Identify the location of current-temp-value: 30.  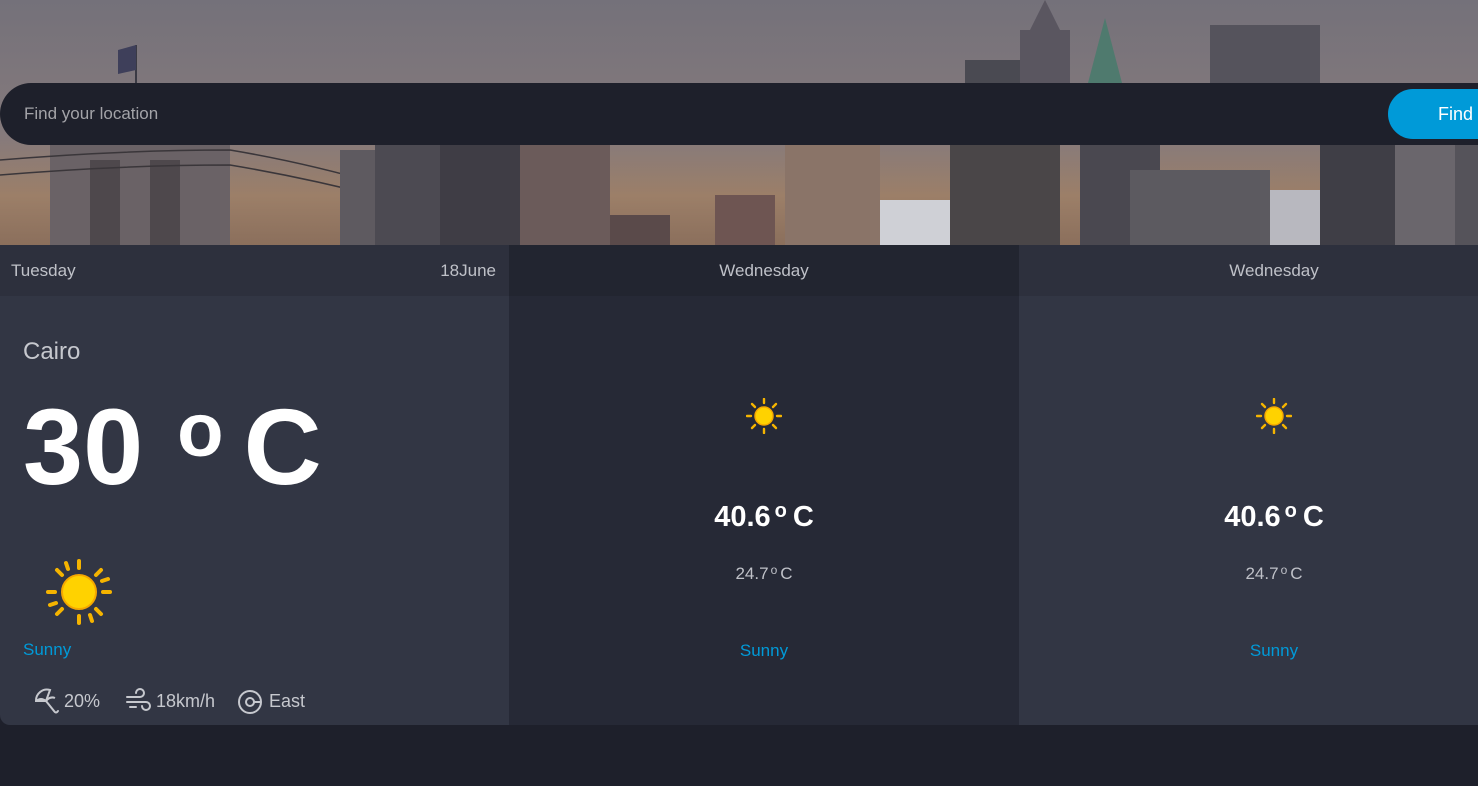
(83, 446).